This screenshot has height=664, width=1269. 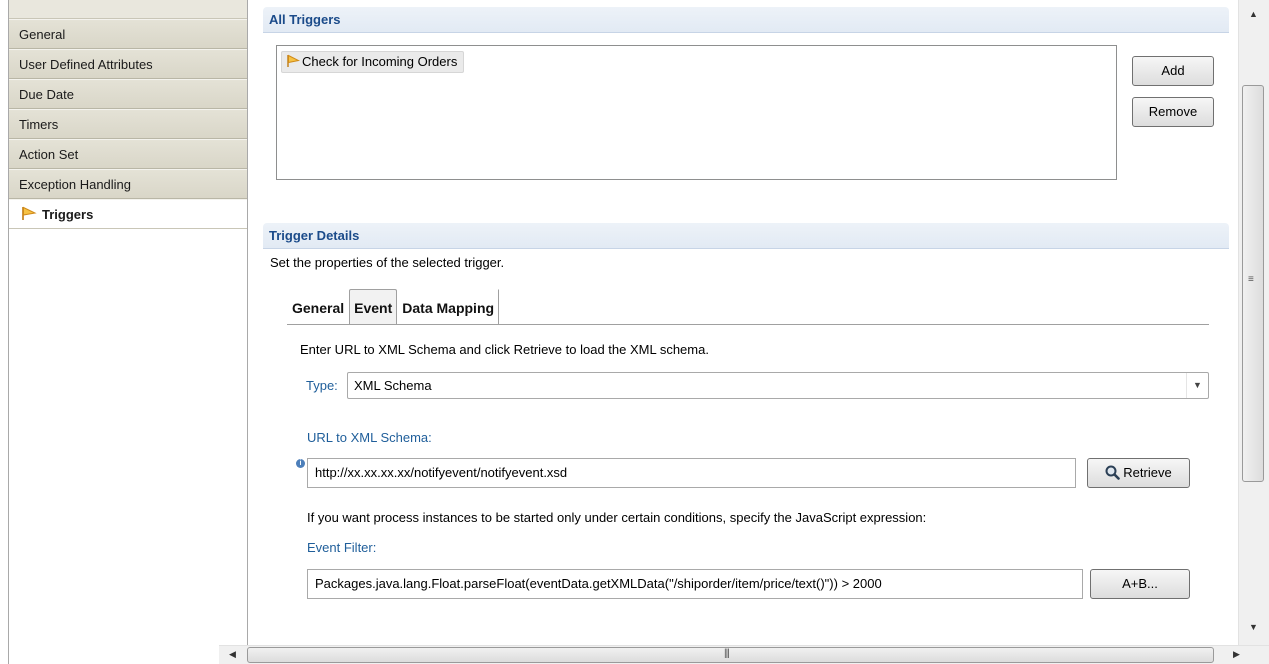 I want to click on sidebar-item-general: General, so click(x=128, y=34).